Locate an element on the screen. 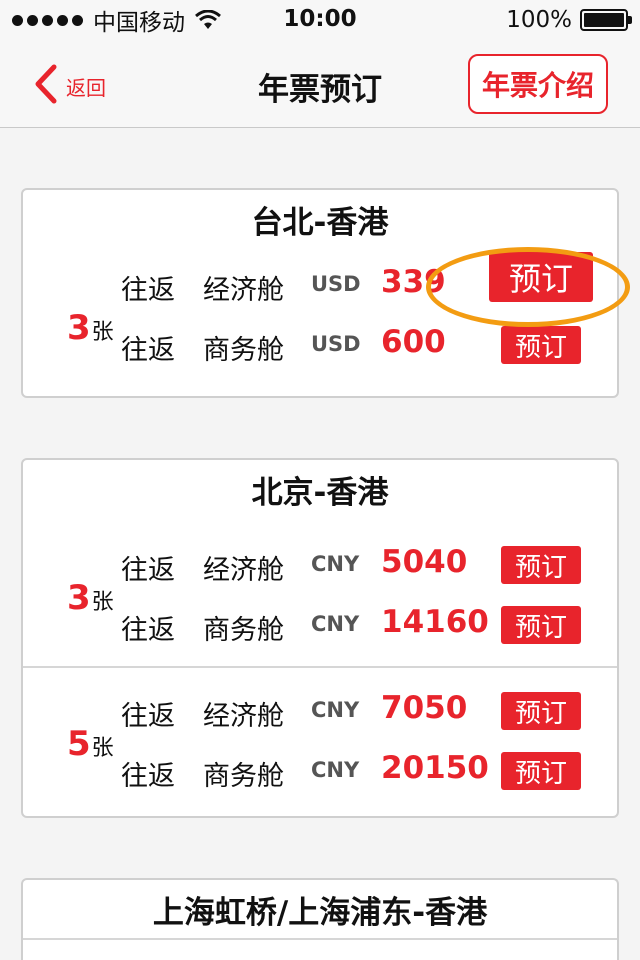  fare-row: 往返 商务舱 CNY 14160 预订 is located at coordinates (320, 625).